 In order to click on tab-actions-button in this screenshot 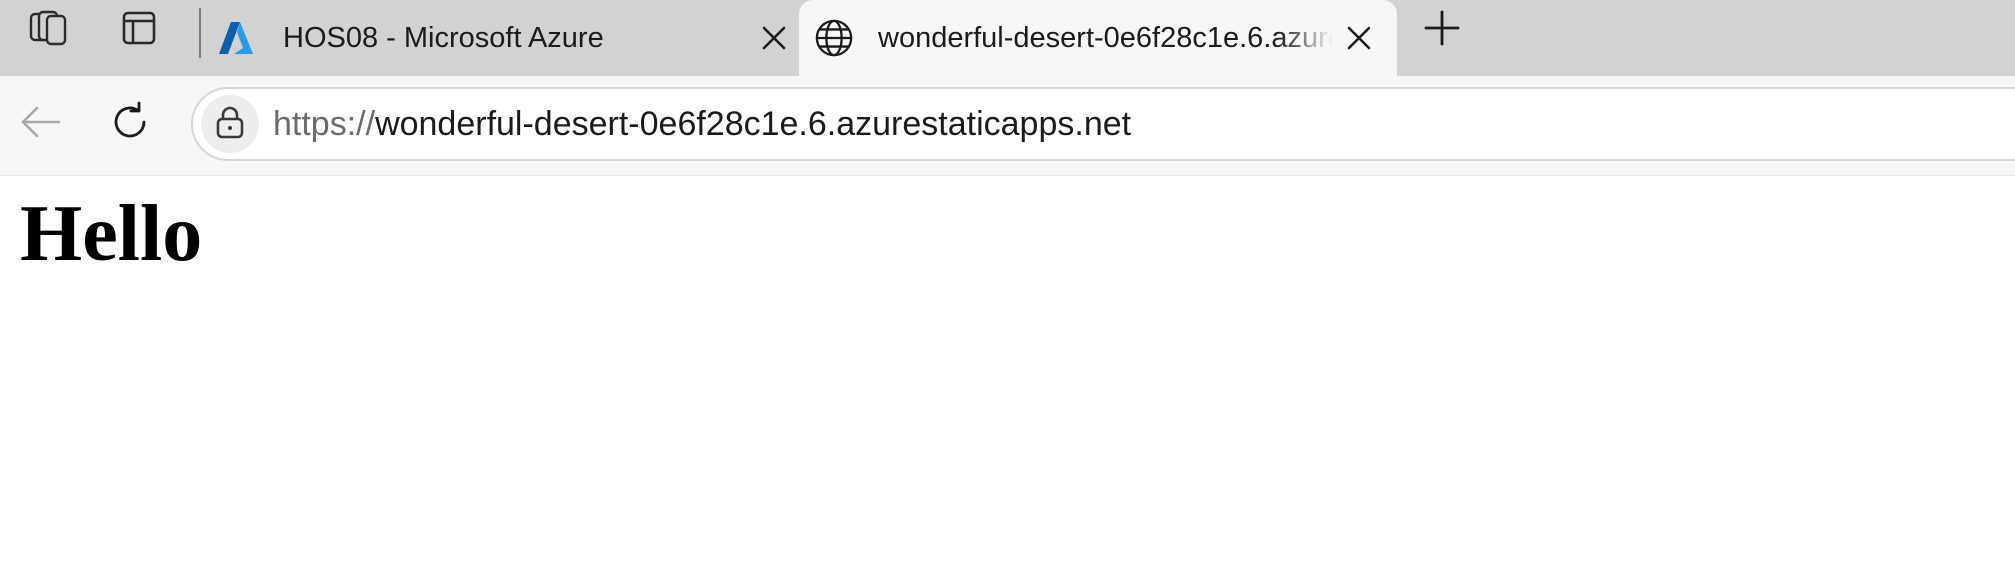, I will do `click(139, 30)`.